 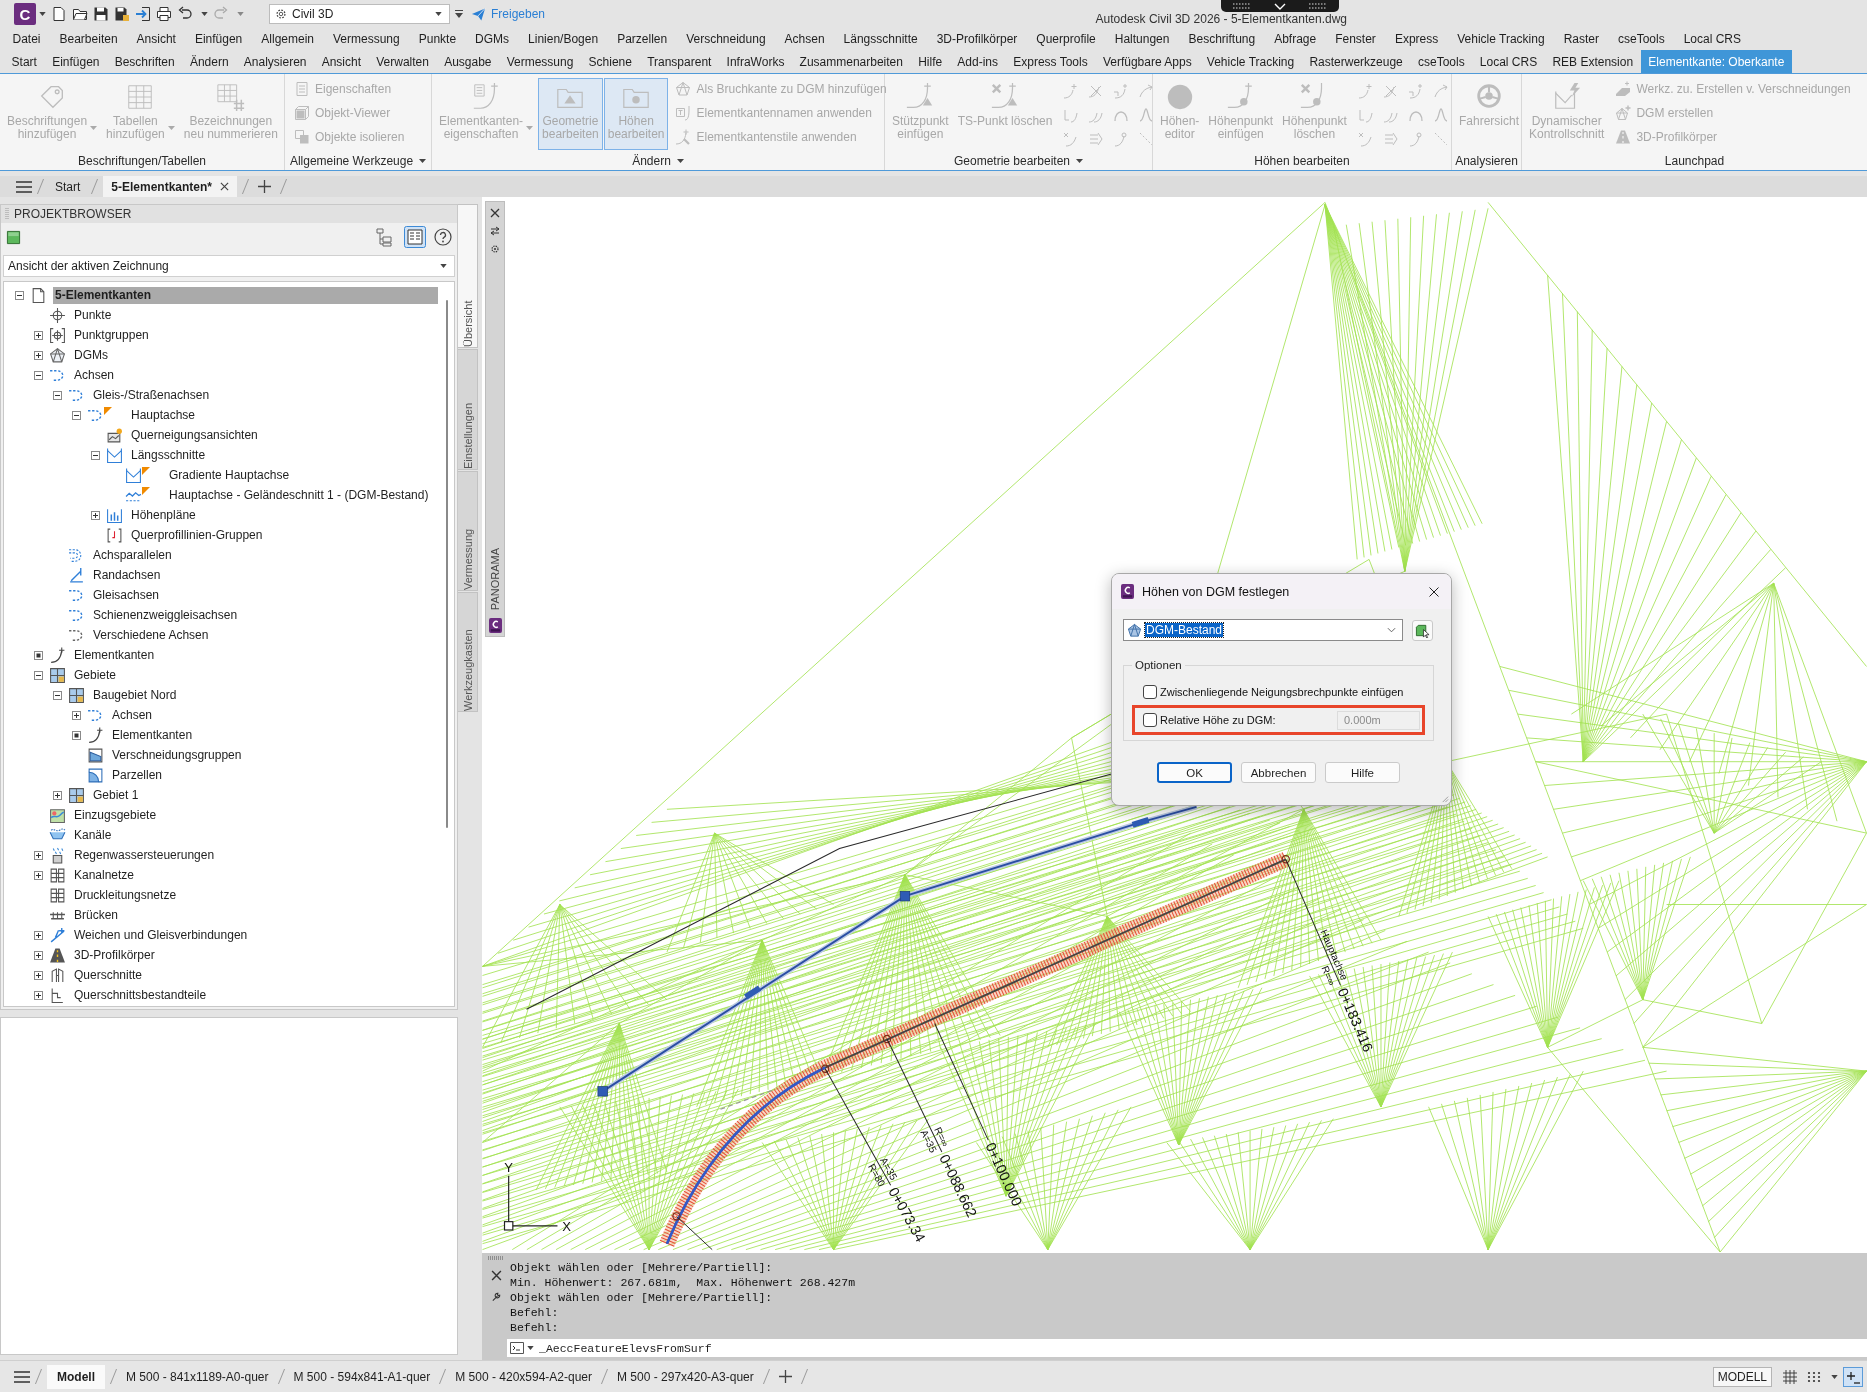 What do you see at coordinates (126, 895) in the screenshot?
I see `tree-item: Druckleitungsnetze` at bounding box center [126, 895].